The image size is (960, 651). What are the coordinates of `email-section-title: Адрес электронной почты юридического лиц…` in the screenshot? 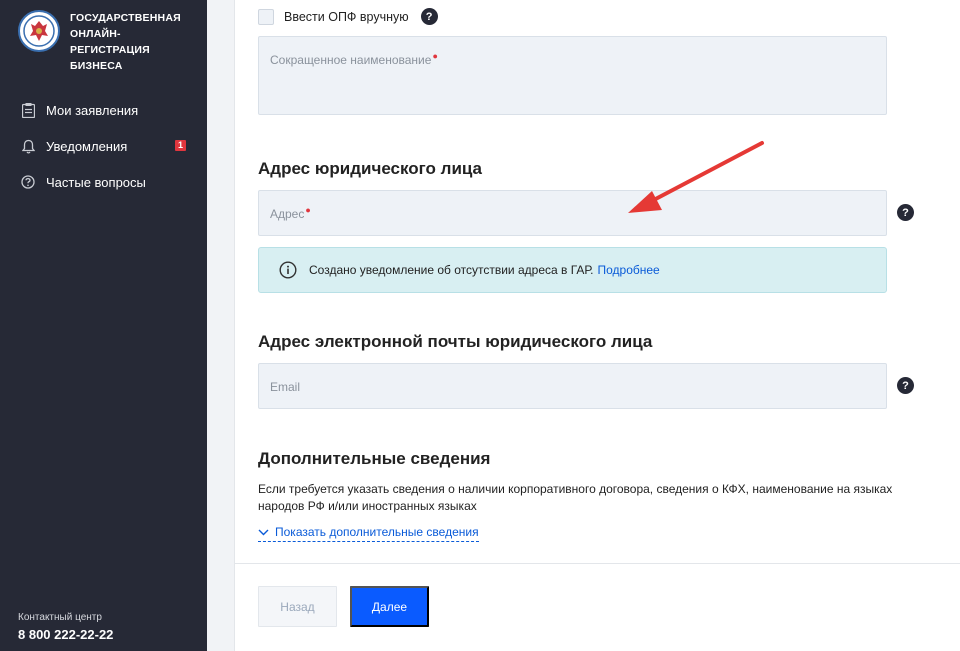 It's located at (455, 341).